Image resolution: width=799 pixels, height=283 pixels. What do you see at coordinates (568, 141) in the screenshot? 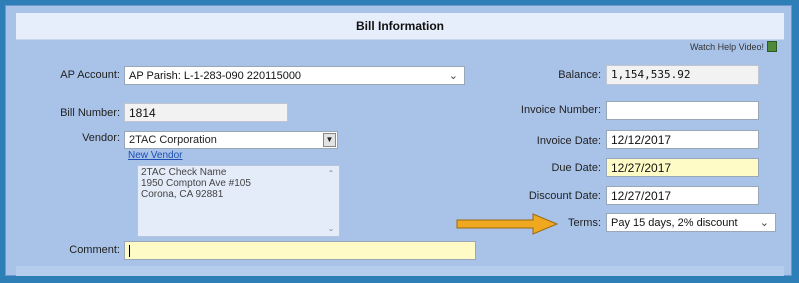
I see `invoice-date-label: Invoice Date:` at bounding box center [568, 141].